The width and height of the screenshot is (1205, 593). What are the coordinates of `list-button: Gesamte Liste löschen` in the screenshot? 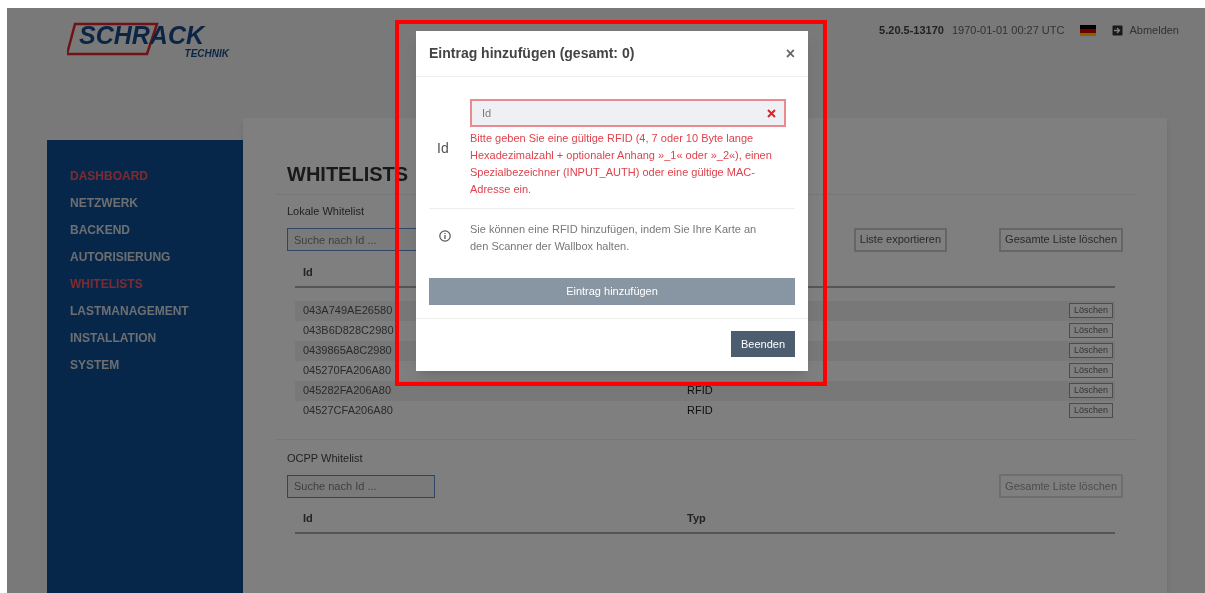 It's located at (1061, 239).